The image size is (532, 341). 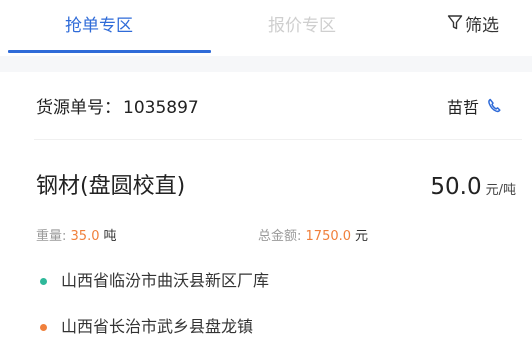 I want to click on amount-unit: 元, so click(x=362, y=236).